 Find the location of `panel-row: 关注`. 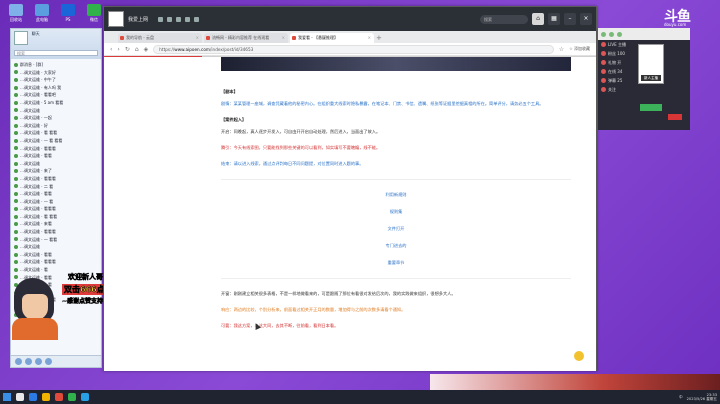

panel-row: 关注 is located at coordinates (644, 89).